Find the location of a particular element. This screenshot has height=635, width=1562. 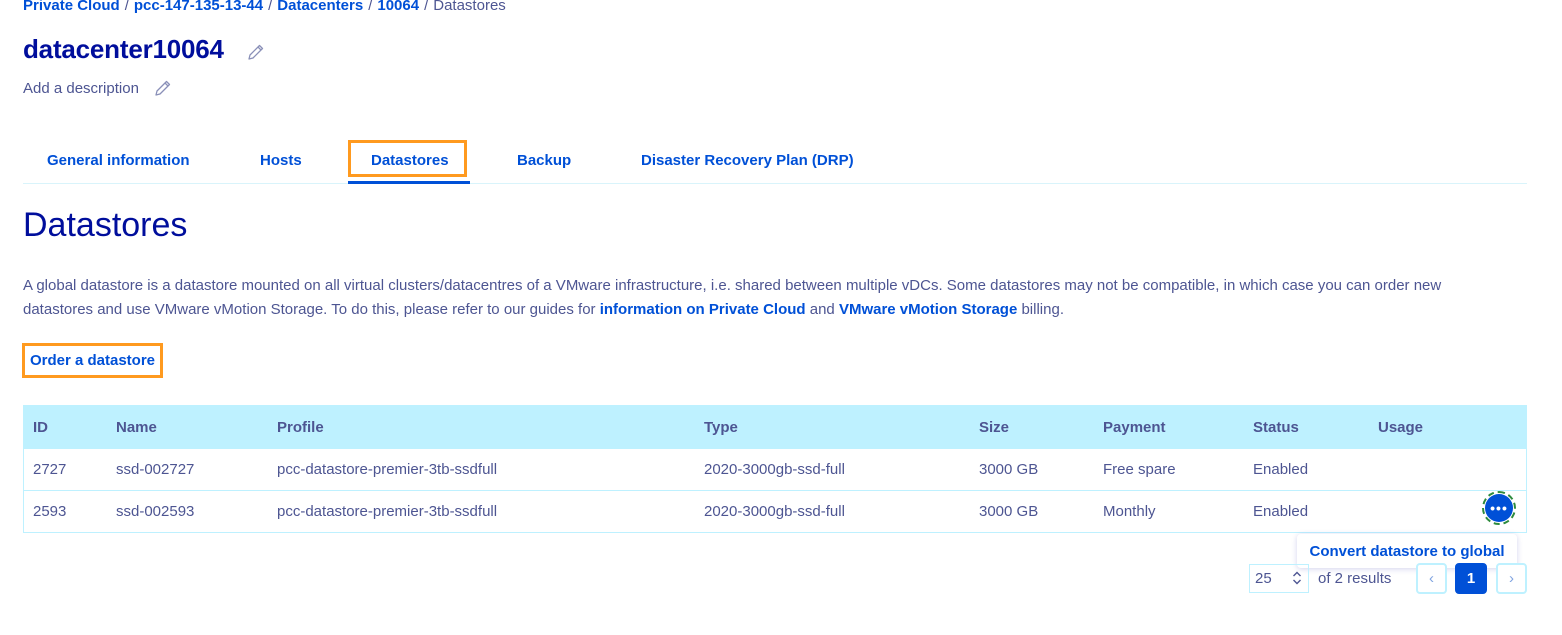

breadcrumb-current: Datastores is located at coordinates (469, 7).